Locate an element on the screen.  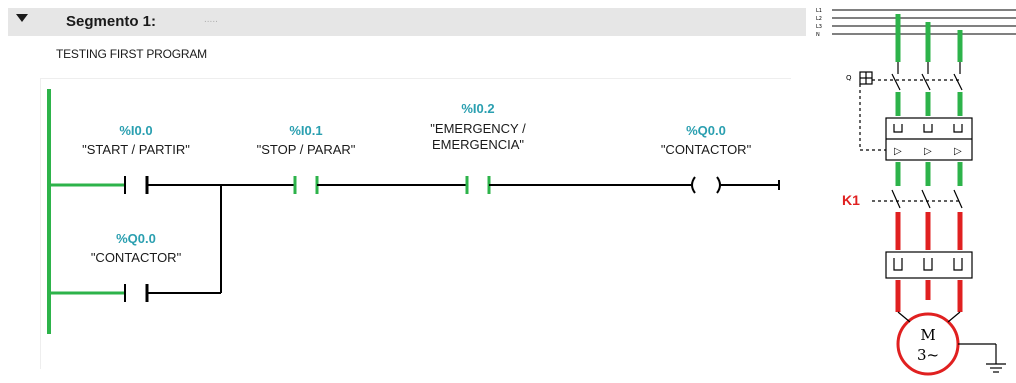
contact-start is located at coordinates (136, 185).